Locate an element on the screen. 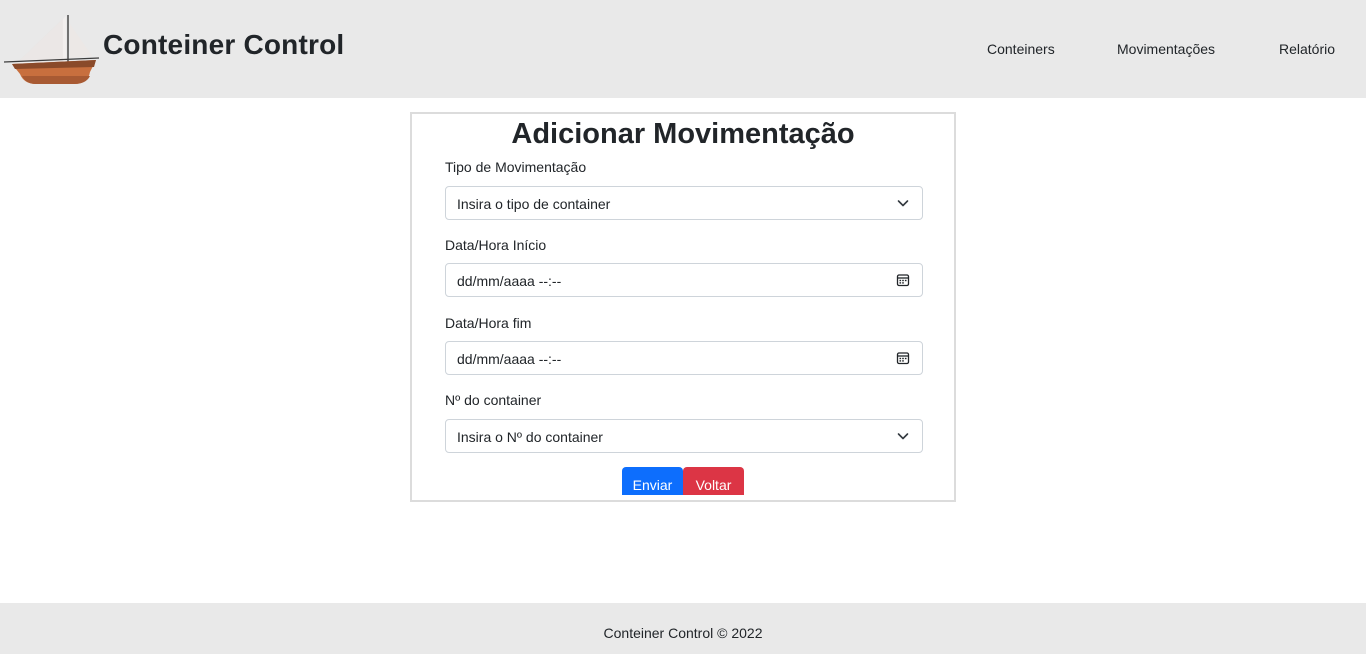 Image resolution: width=1366 pixels, height=654 pixels. footer-copyright: Conteiner Control © 2022 is located at coordinates (683, 633).